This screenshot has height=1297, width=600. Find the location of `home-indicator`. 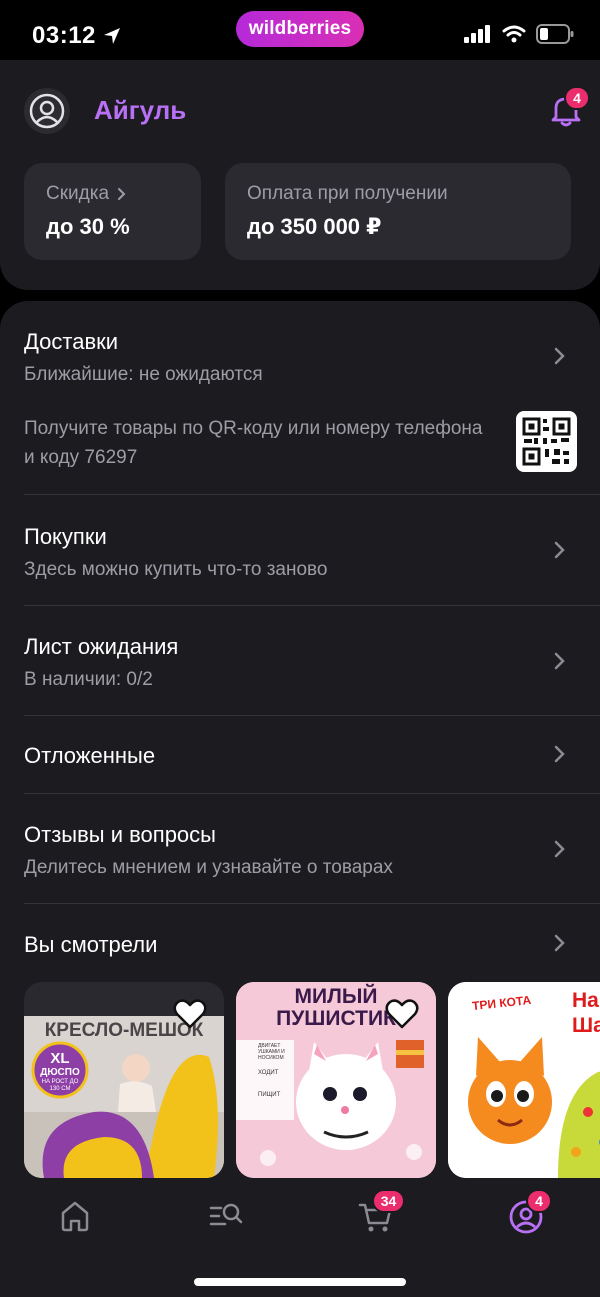

home-indicator is located at coordinates (300, 1282).